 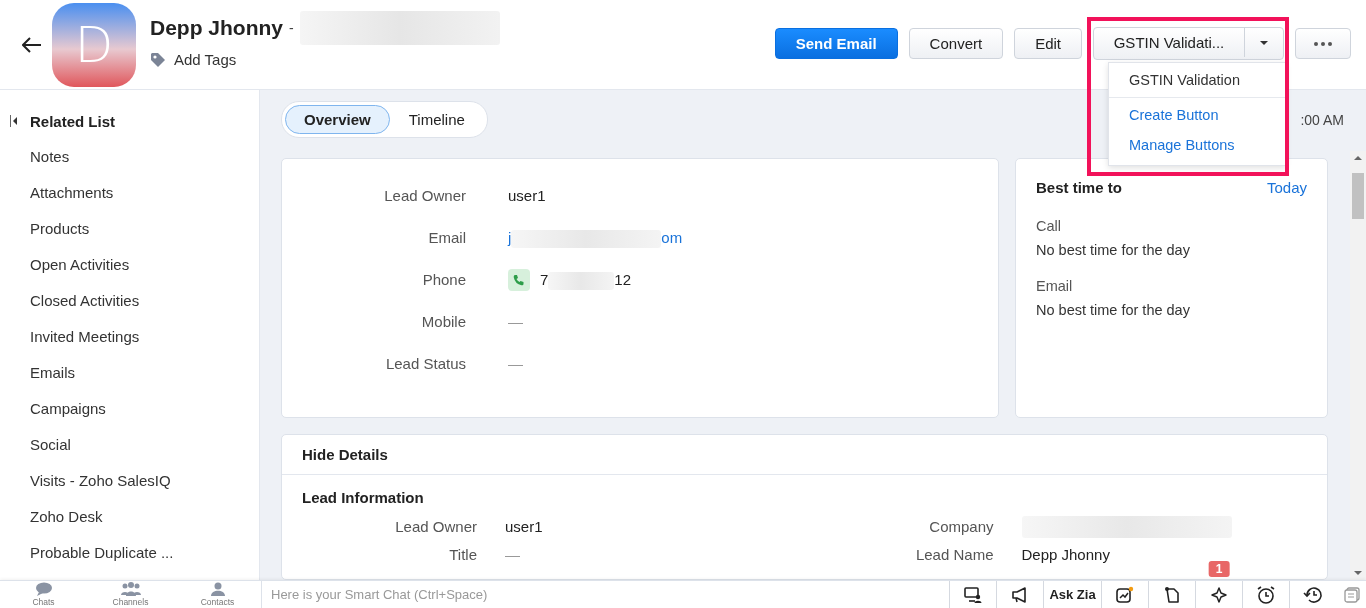 What do you see at coordinates (1286, 187) in the screenshot?
I see `today-link: Today` at bounding box center [1286, 187].